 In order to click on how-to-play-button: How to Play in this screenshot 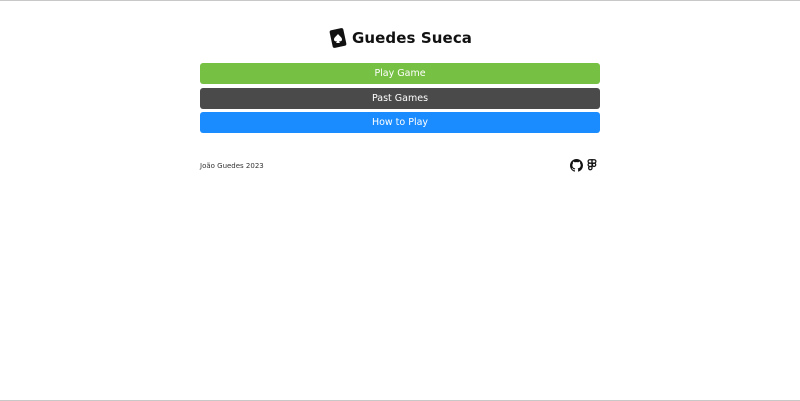, I will do `click(400, 122)`.